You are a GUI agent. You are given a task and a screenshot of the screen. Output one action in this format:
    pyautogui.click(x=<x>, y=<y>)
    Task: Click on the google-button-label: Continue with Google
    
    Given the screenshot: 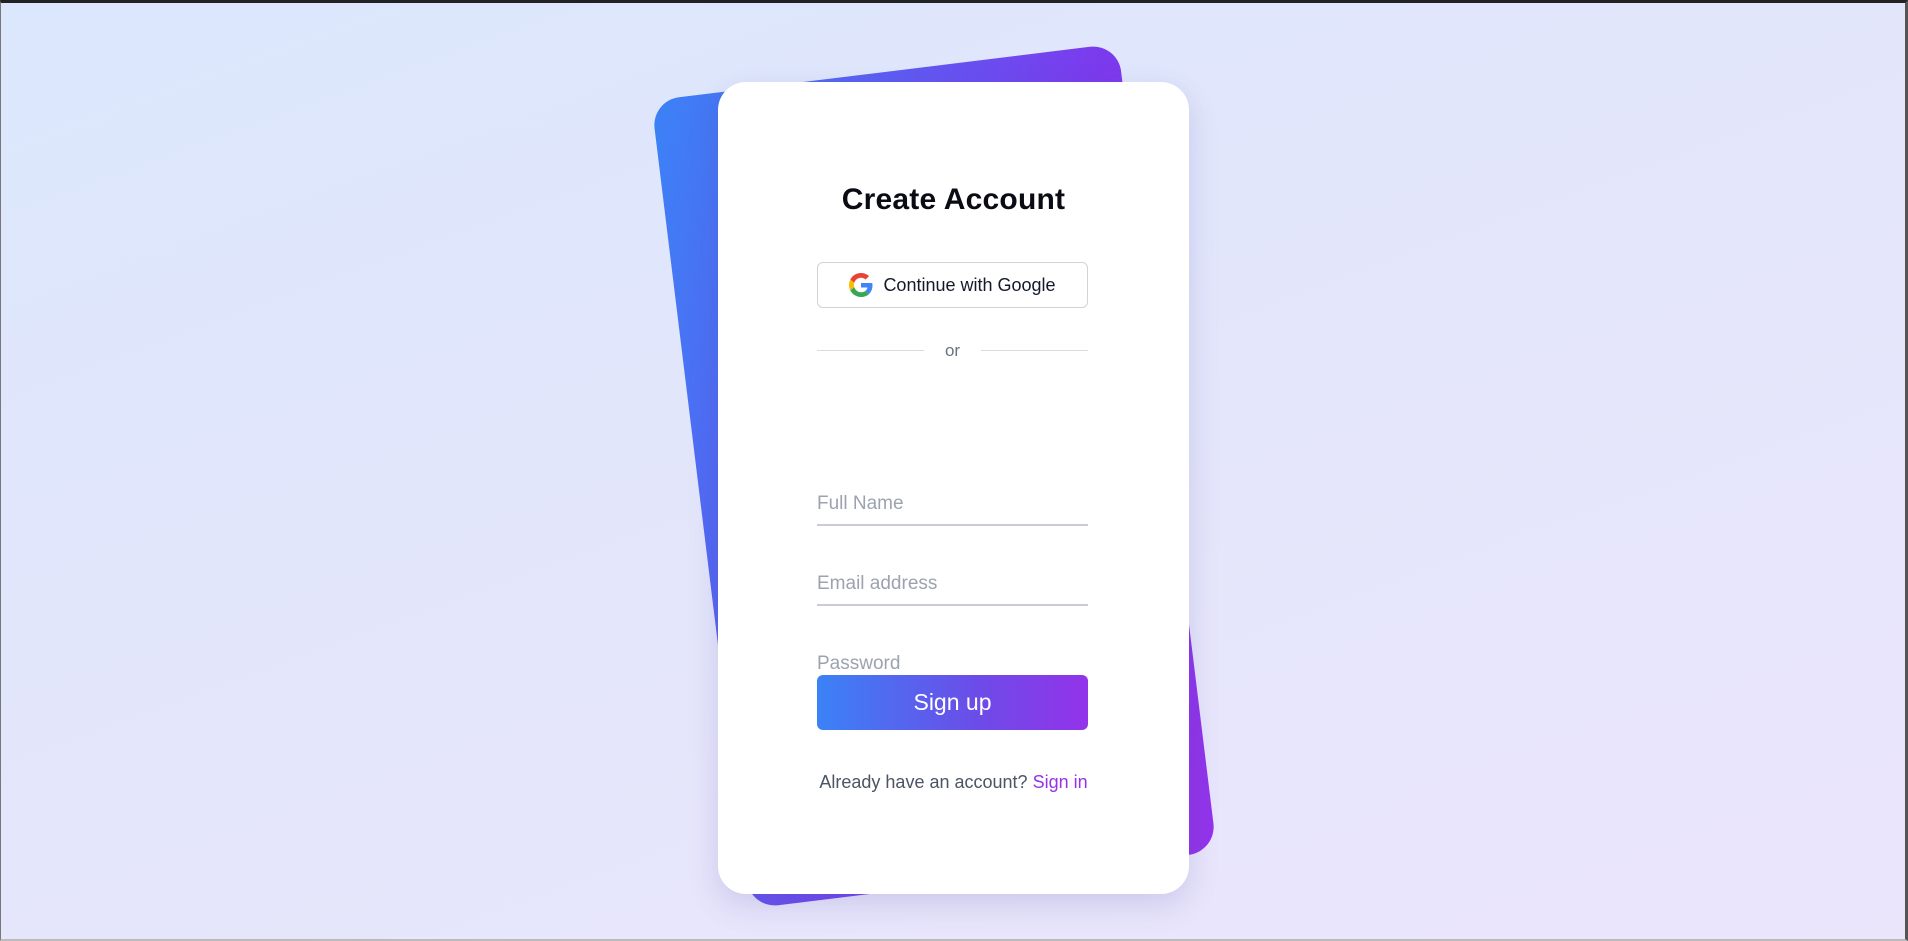 What is the action you would take?
    pyautogui.click(x=969, y=284)
    